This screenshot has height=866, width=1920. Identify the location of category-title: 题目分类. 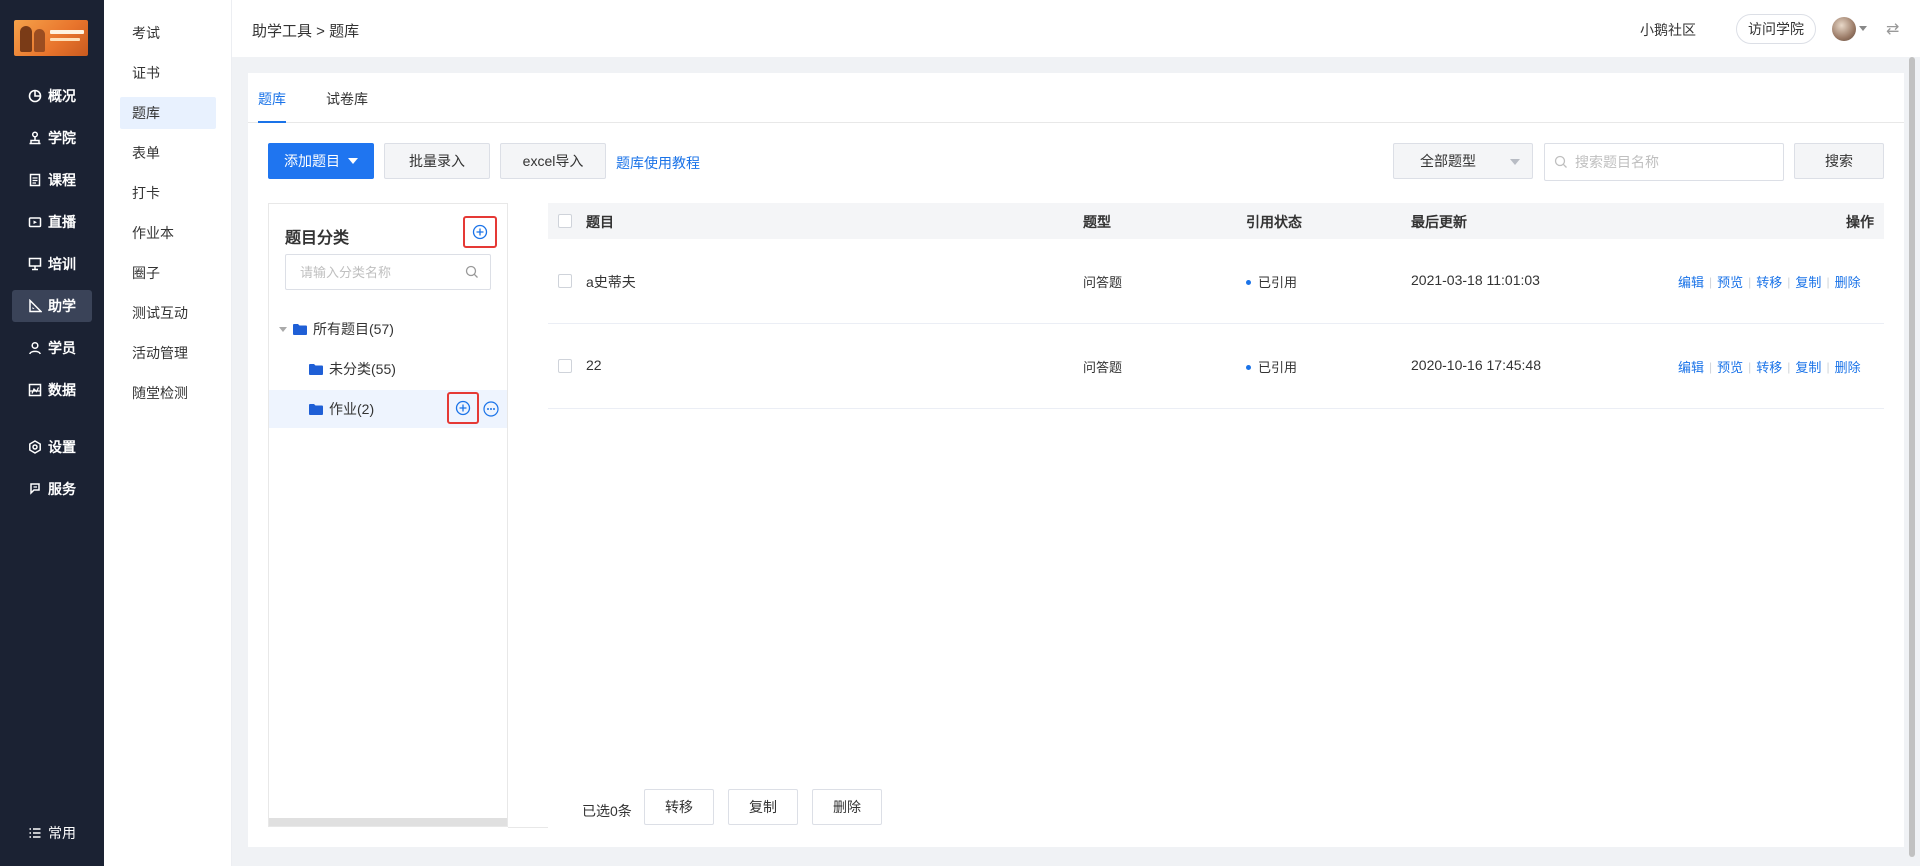
(317, 238).